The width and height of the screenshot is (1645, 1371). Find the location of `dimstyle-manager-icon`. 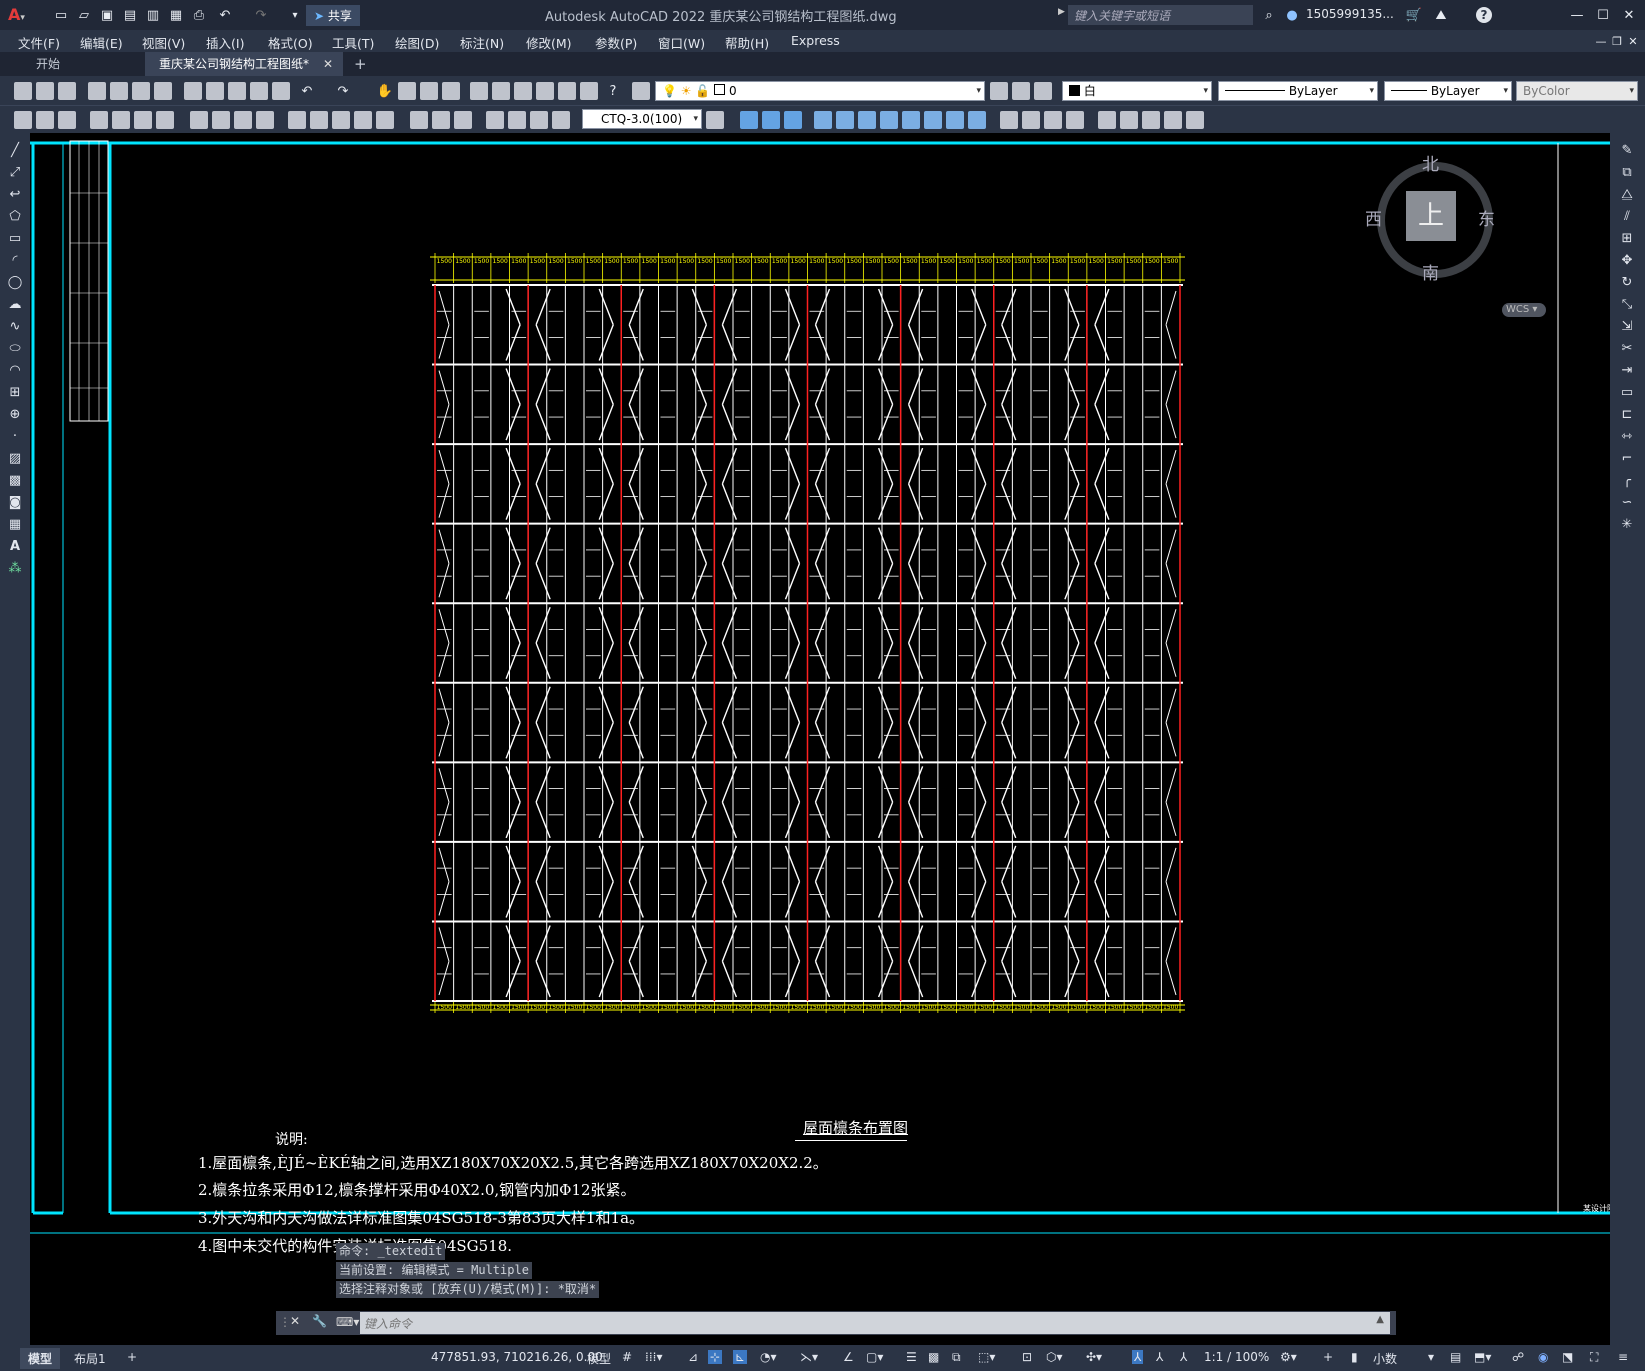

dimstyle-manager-icon is located at coordinates (715, 120).